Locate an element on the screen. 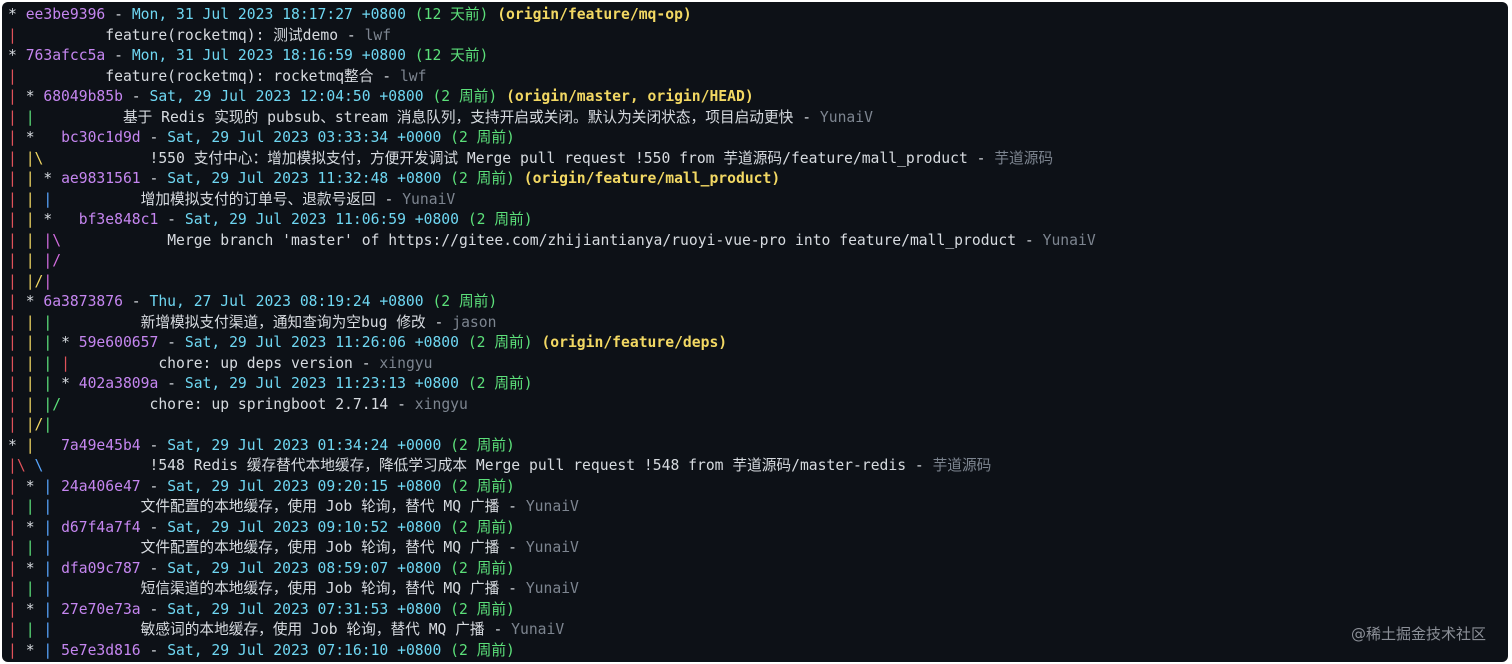  commit-hash: bc30c1d9d is located at coordinates (101, 137).